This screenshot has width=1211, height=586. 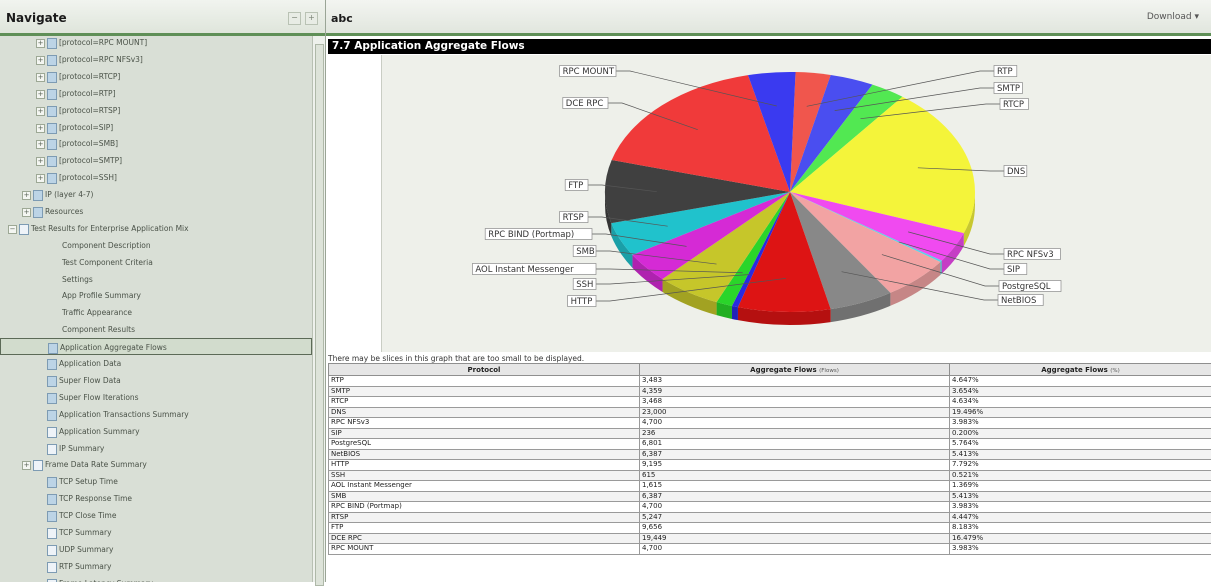 I want to click on report-header: abc Download ▾, so click(x=768, y=18).